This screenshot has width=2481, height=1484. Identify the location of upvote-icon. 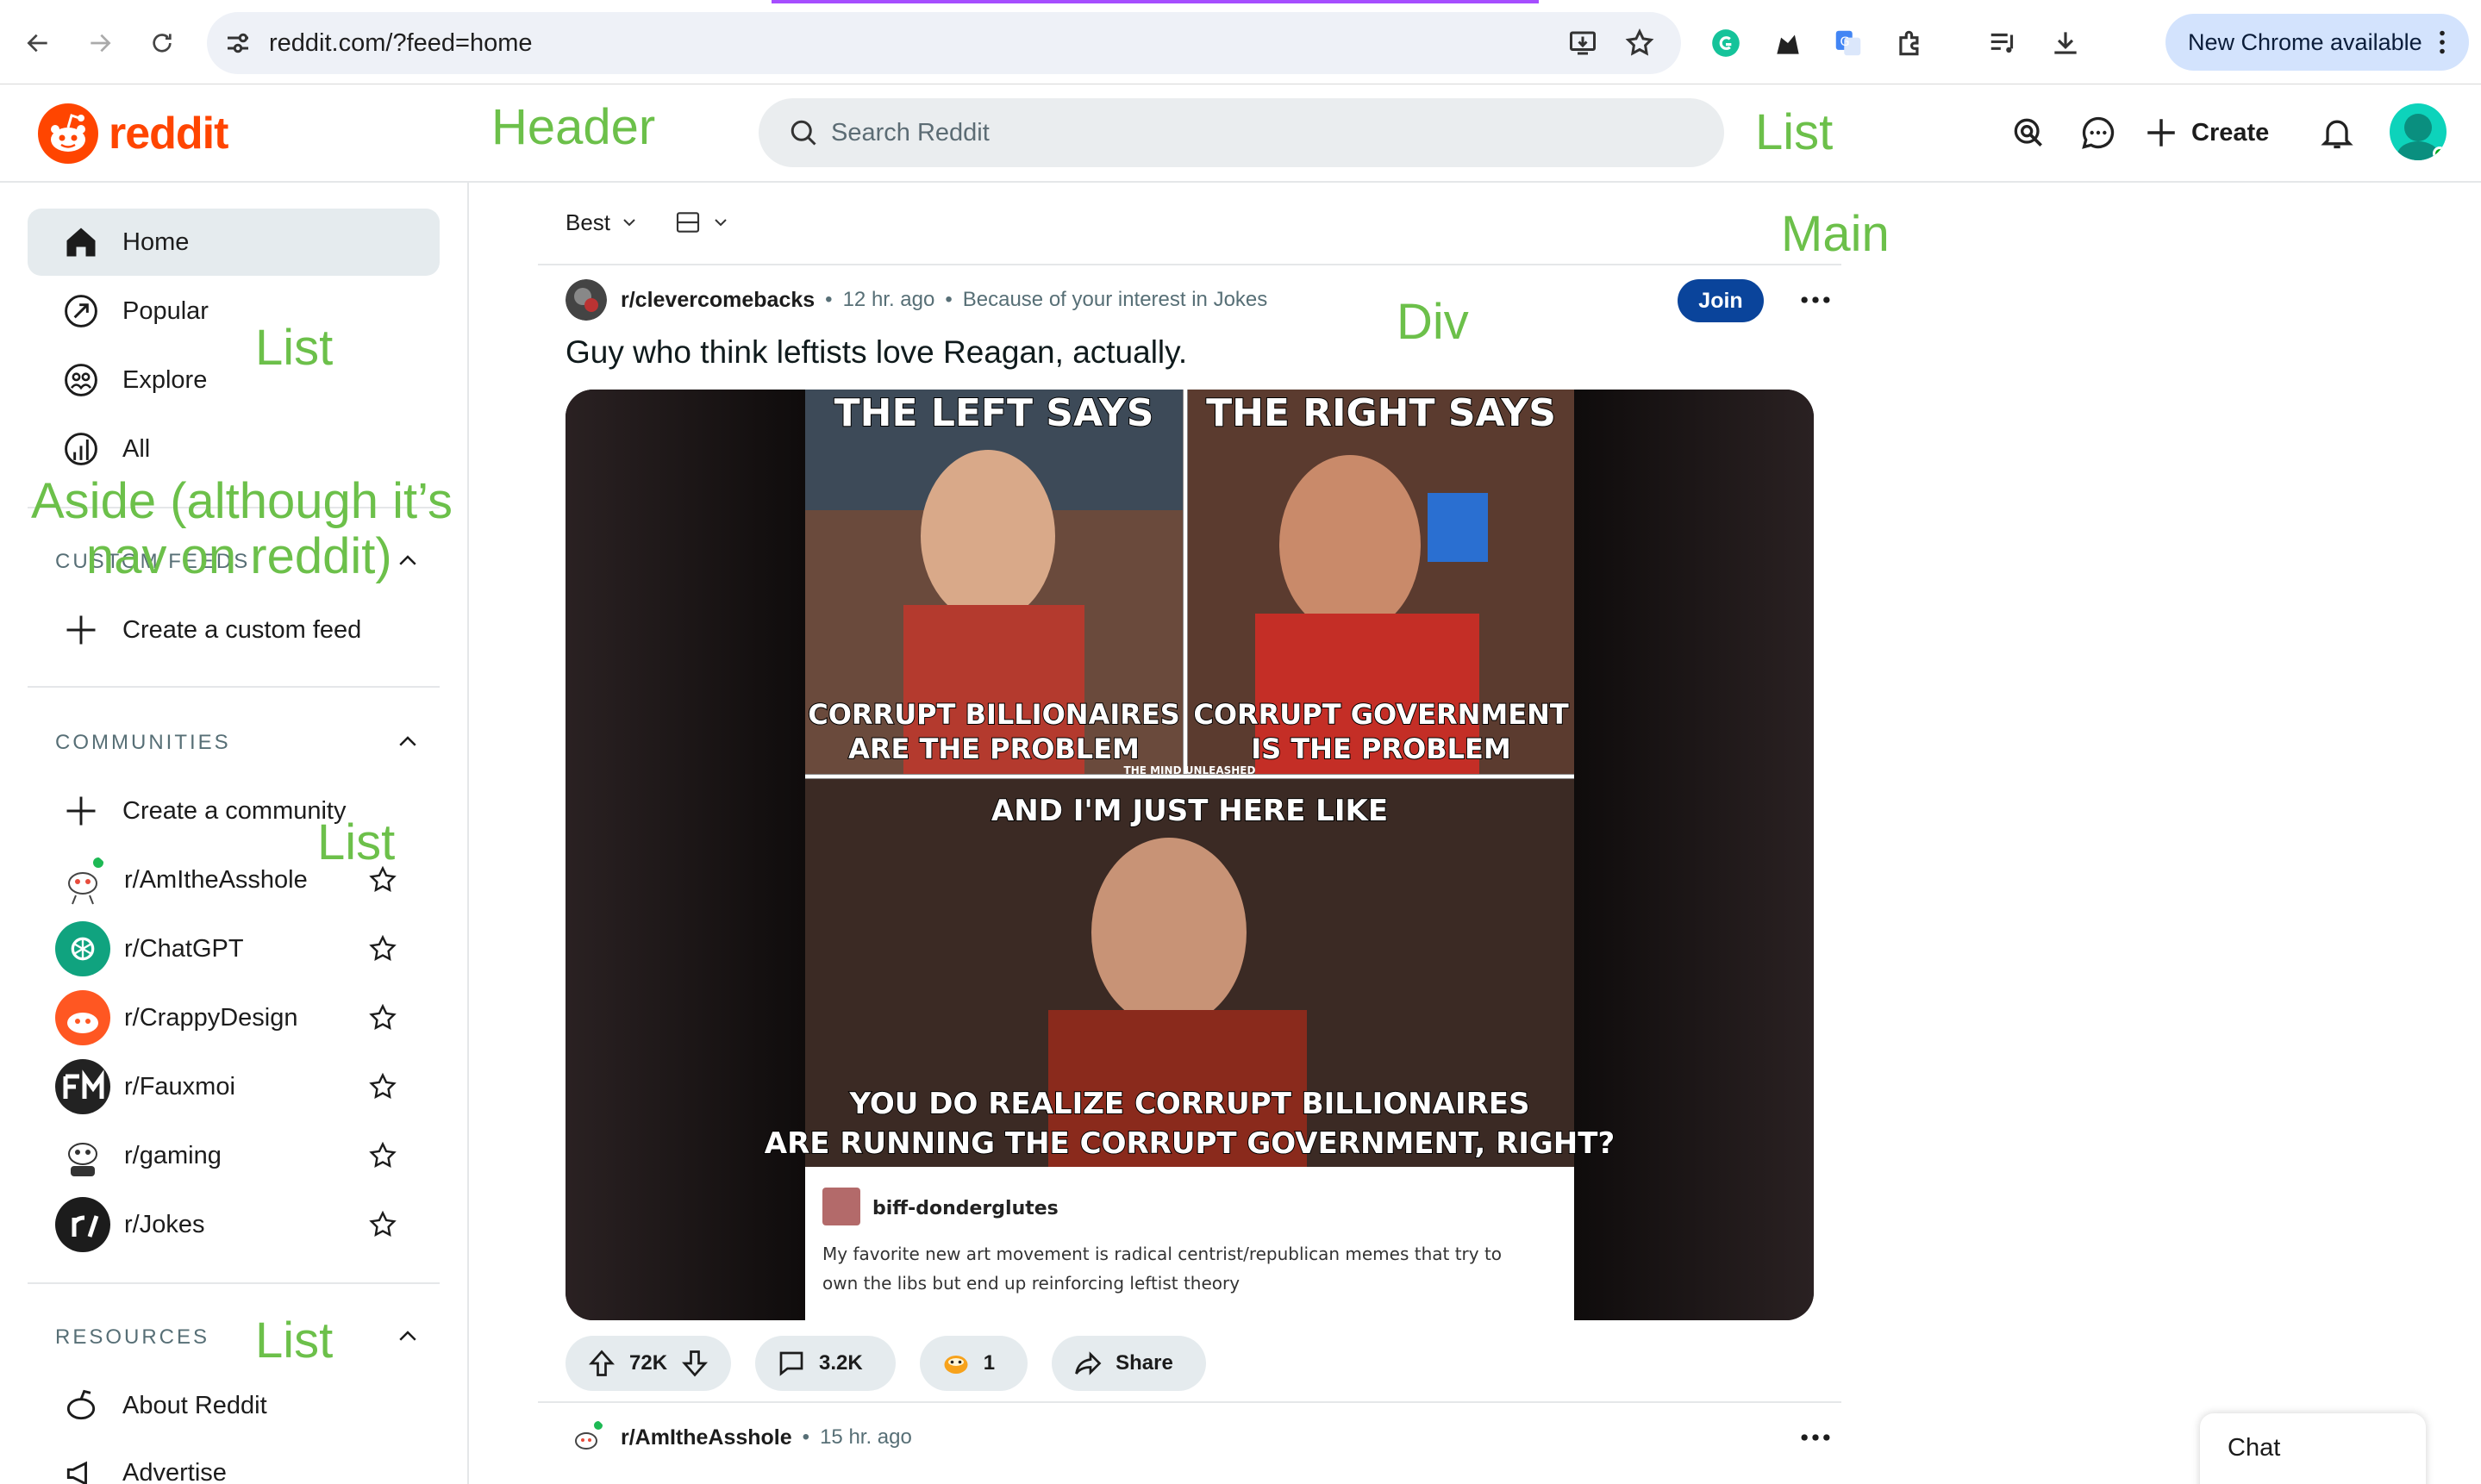
(601, 1364).